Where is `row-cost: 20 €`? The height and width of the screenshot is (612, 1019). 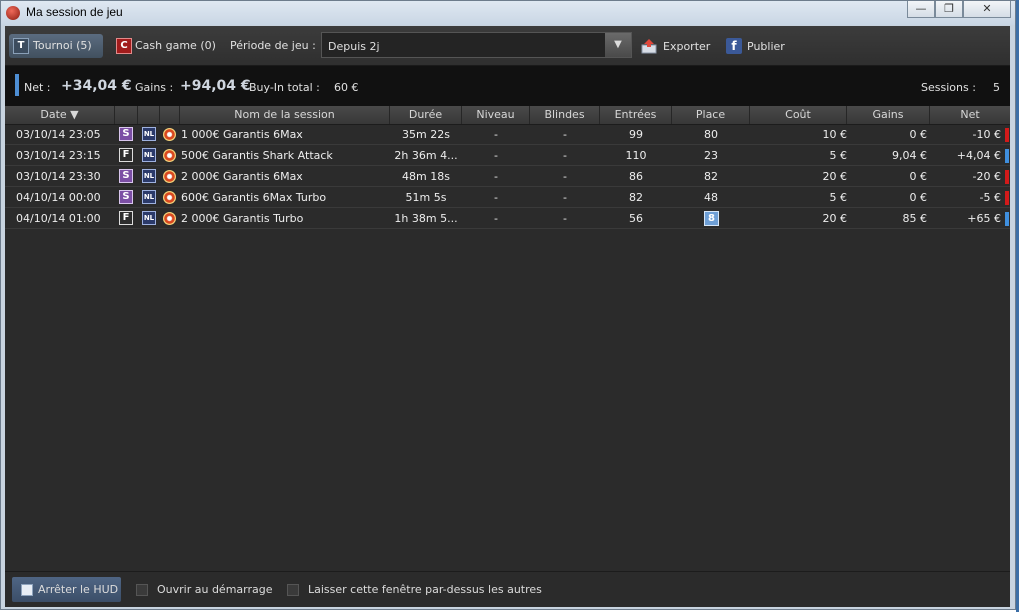
row-cost: 20 € is located at coordinates (835, 218).